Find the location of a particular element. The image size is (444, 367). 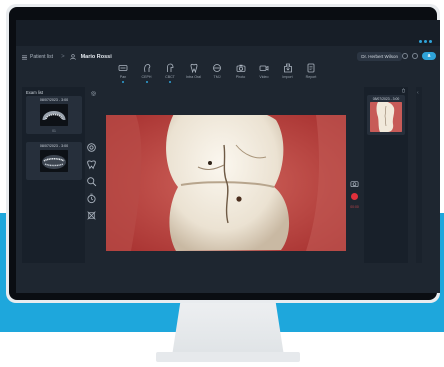

monitor-base is located at coordinates (228, 357).